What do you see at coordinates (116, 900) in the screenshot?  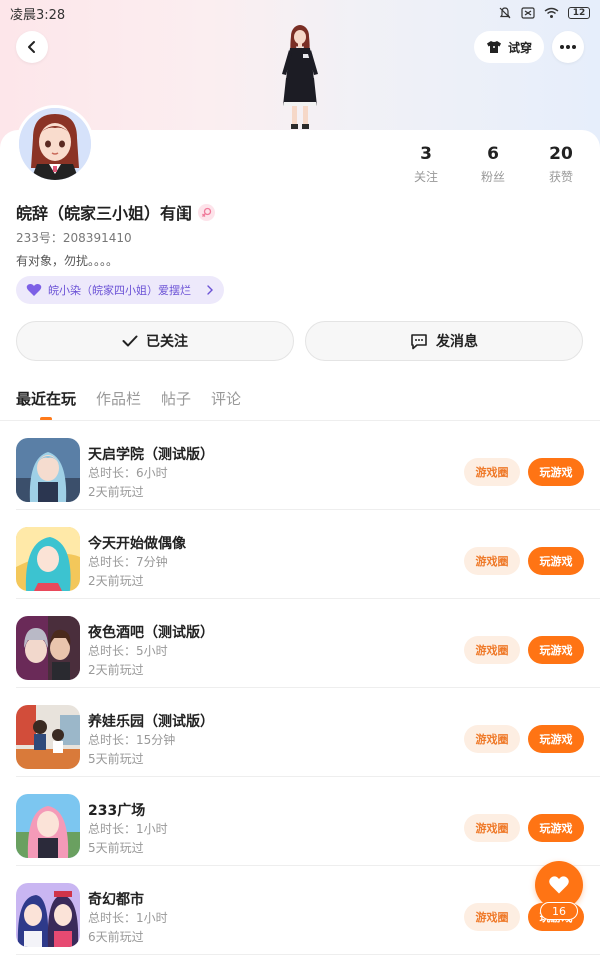 I see `game-title: 奇幻都市` at bounding box center [116, 900].